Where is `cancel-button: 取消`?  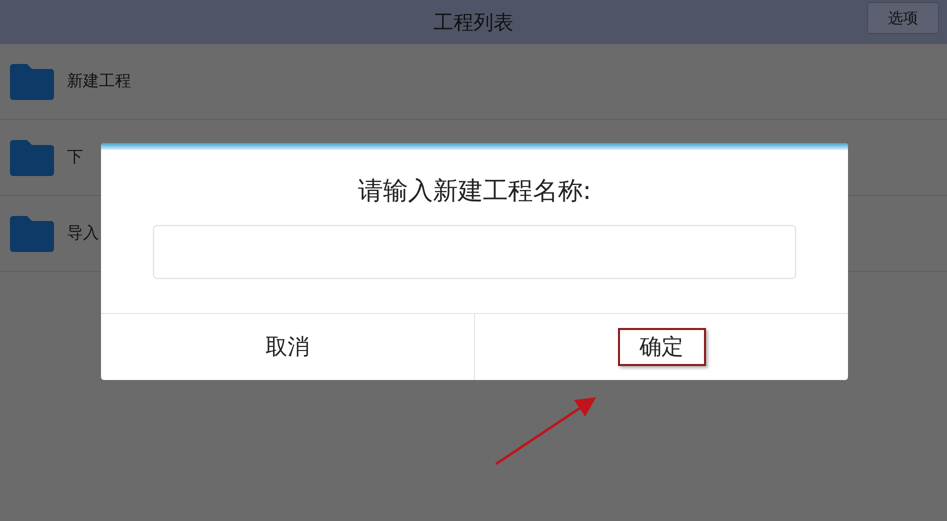
cancel-button: 取消 is located at coordinates (288, 347).